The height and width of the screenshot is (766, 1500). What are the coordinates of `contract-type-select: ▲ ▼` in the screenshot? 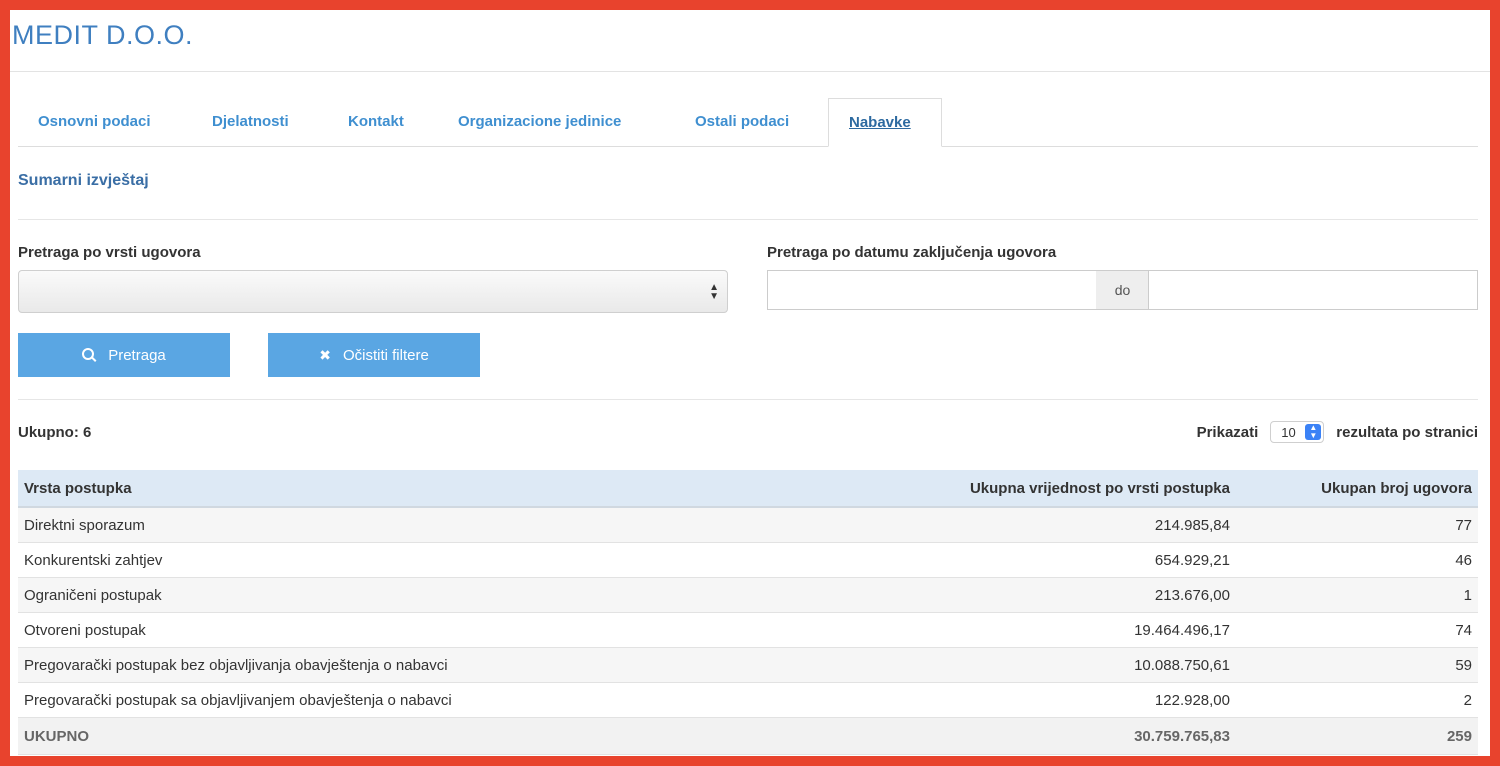 It's located at (373, 291).